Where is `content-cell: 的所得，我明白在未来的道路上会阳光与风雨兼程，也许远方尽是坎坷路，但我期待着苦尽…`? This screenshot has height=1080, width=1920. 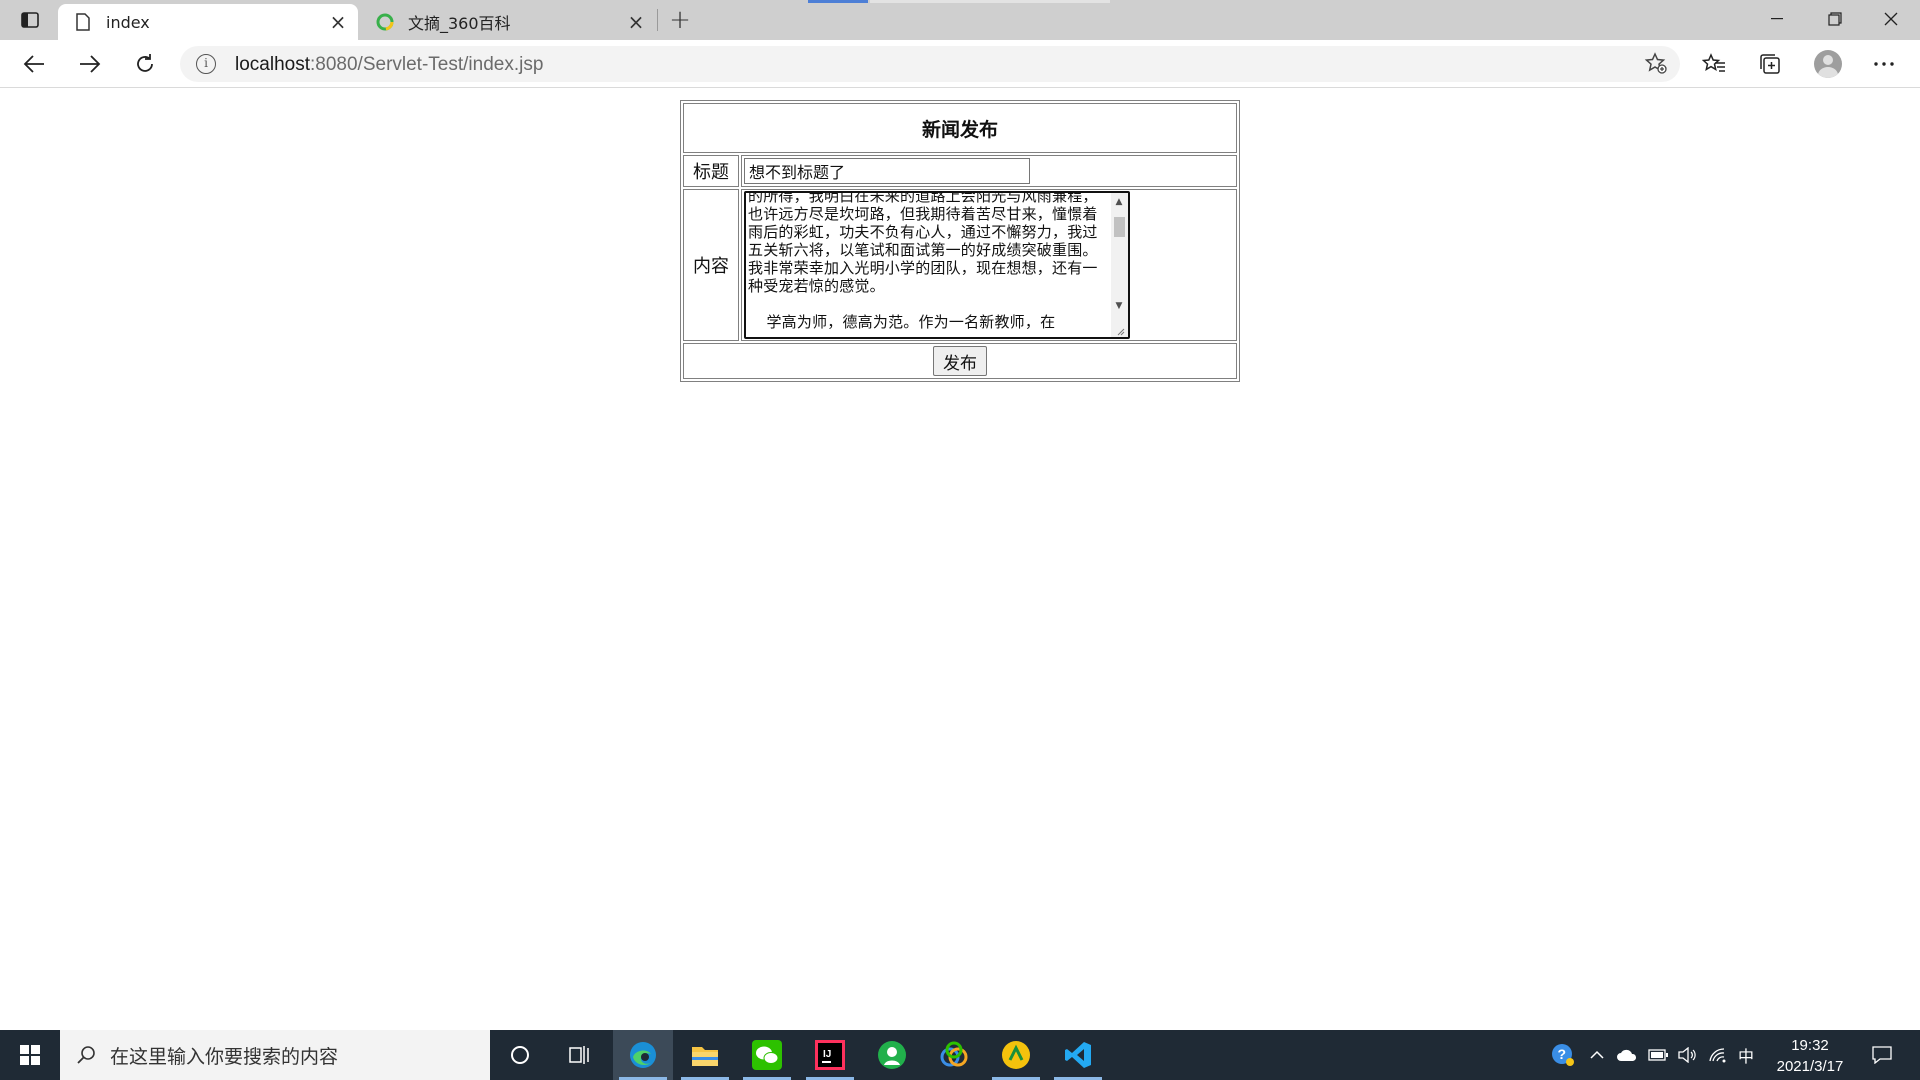 content-cell: 的所得，我明白在未来的道路上会阳光与风雨兼程，也许远方尽是坎坷路，但我期待着苦尽… is located at coordinates (989, 265).